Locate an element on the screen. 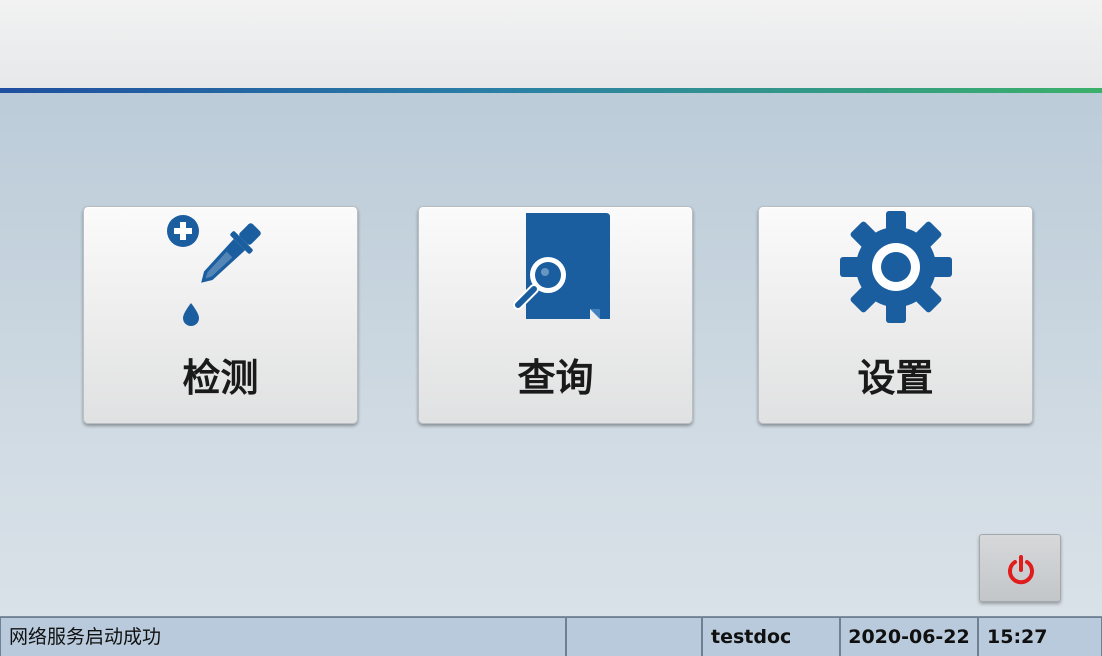 This screenshot has height=656, width=1102. detect-label: 检测 is located at coordinates (220, 378).